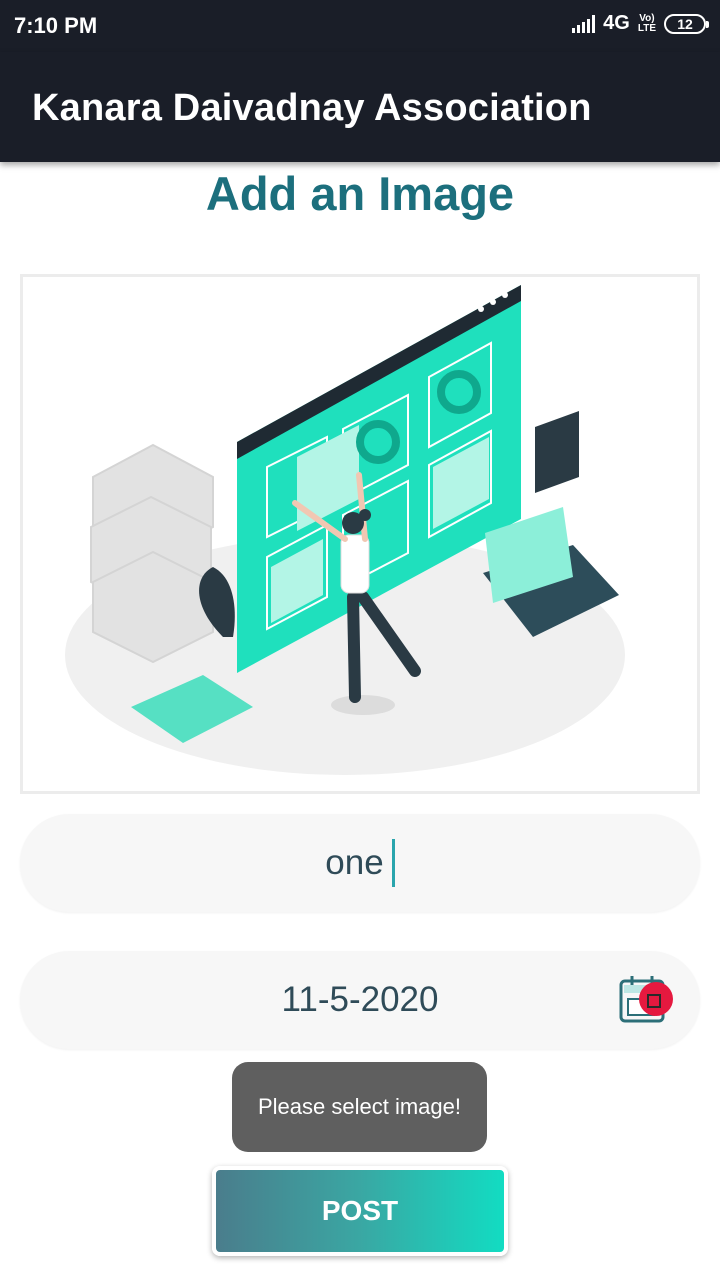 Image resolution: width=720 pixels, height=1280 pixels. I want to click on app-bar: Kanara Daivadnay Association, so click(360, 107).